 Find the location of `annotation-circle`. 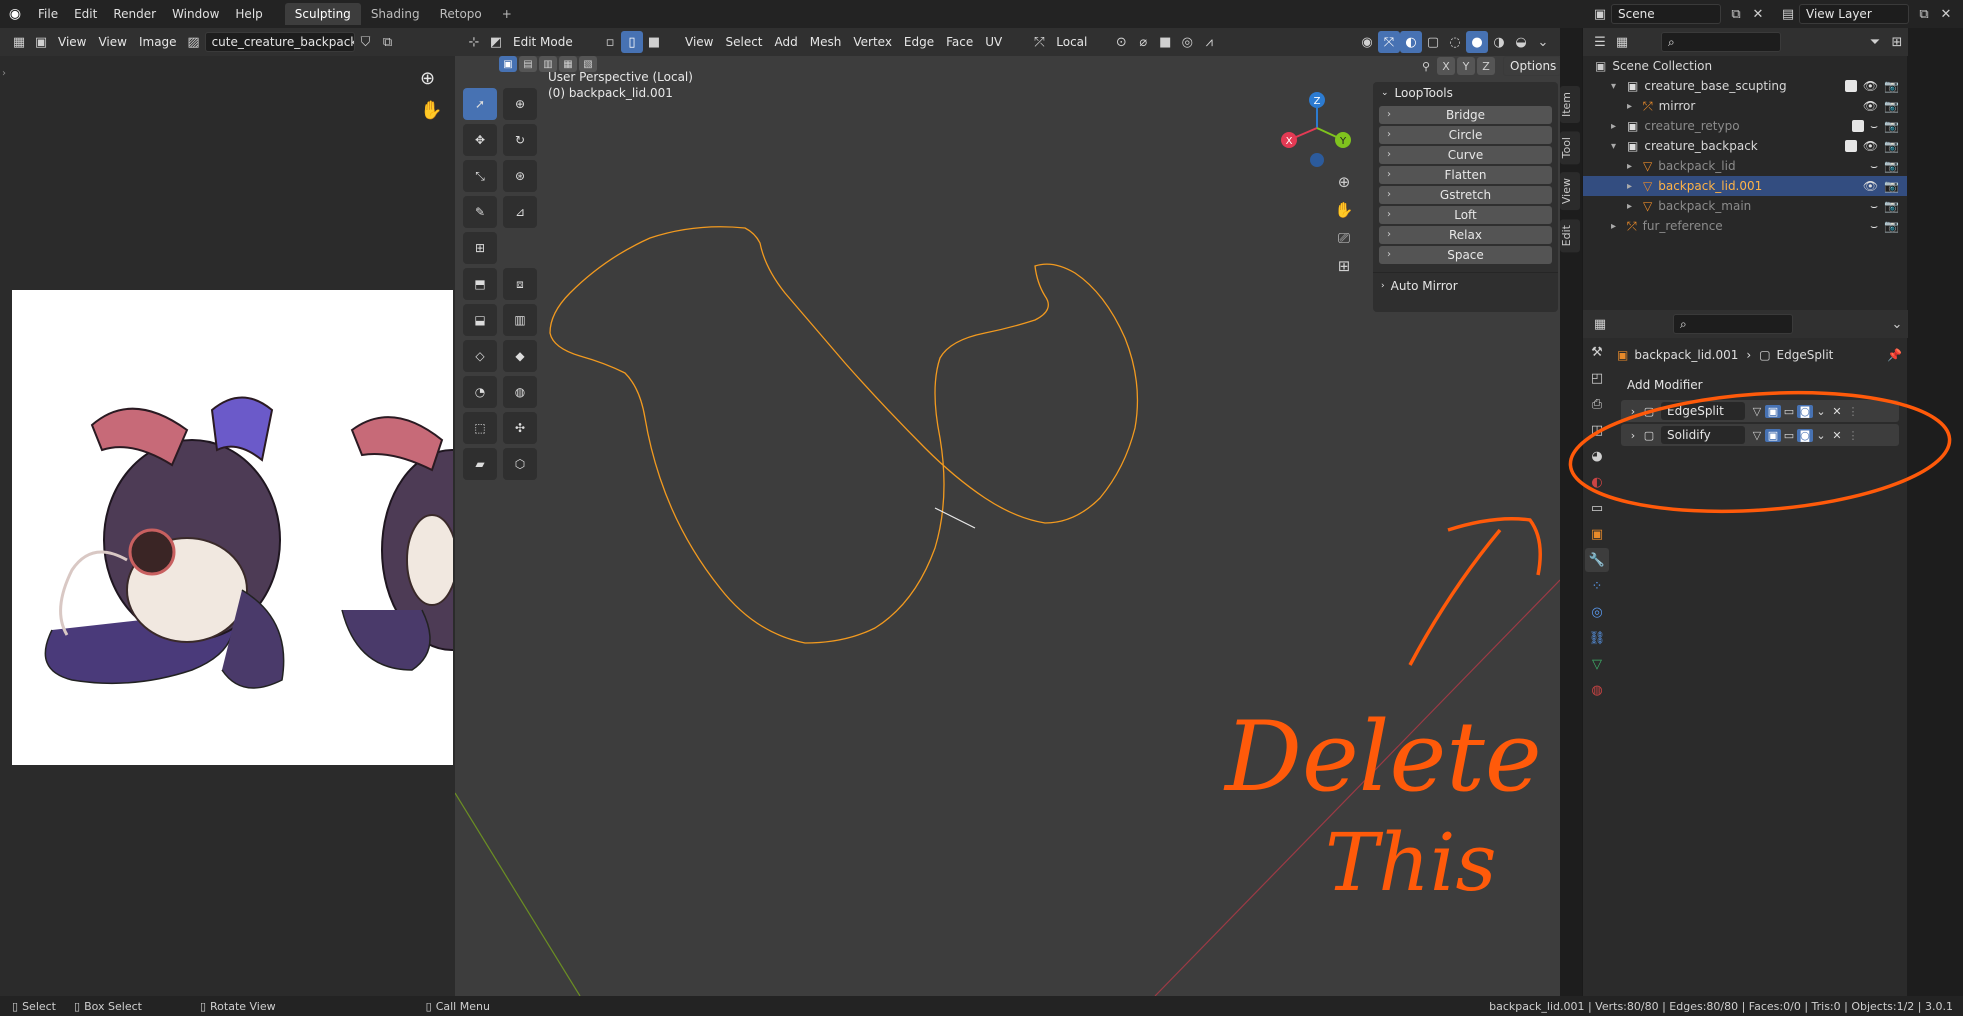

annotation-circle is located at coordinates (1760, 452).